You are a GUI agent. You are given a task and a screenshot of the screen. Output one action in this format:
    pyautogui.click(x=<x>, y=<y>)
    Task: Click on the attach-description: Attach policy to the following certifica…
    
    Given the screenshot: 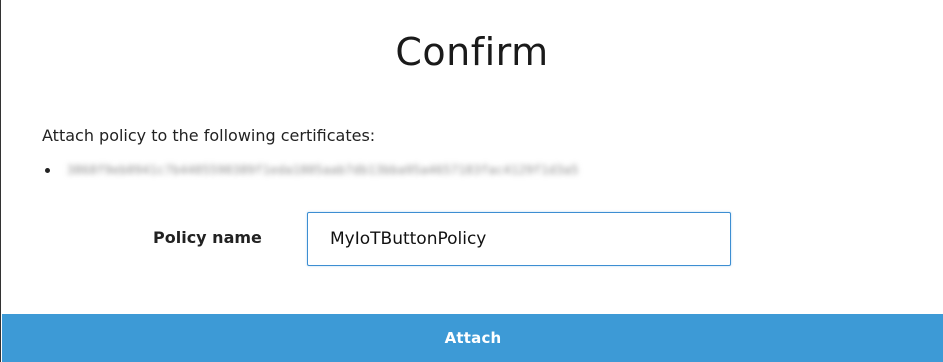 What is the action you would take?
    pyautogui.click(x=209, y=135)
    